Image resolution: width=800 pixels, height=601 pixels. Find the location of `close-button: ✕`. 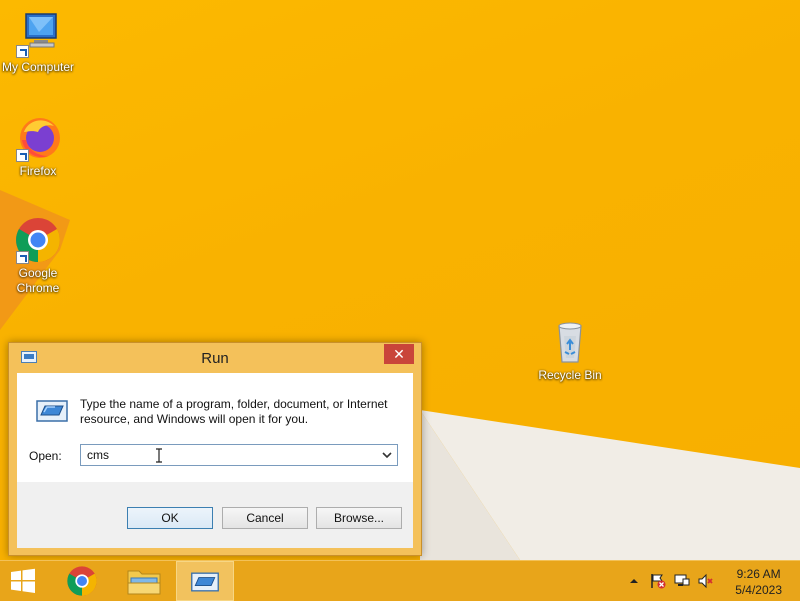

close-button: ✕ is located at coordinates (399, 354).